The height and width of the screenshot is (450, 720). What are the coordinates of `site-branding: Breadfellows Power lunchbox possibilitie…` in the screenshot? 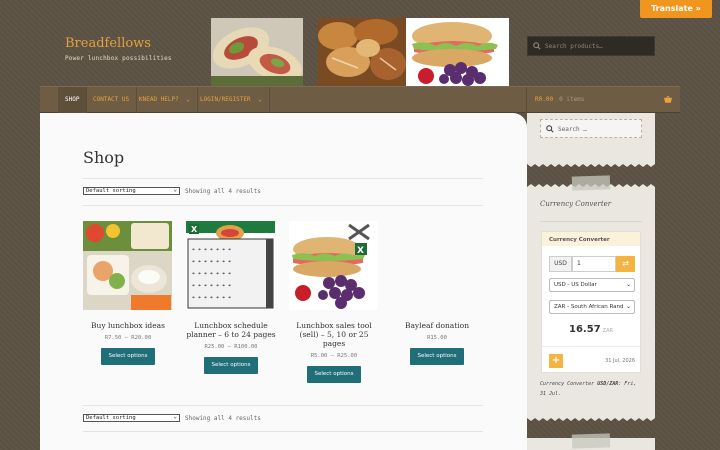 It's located at (118, 49).